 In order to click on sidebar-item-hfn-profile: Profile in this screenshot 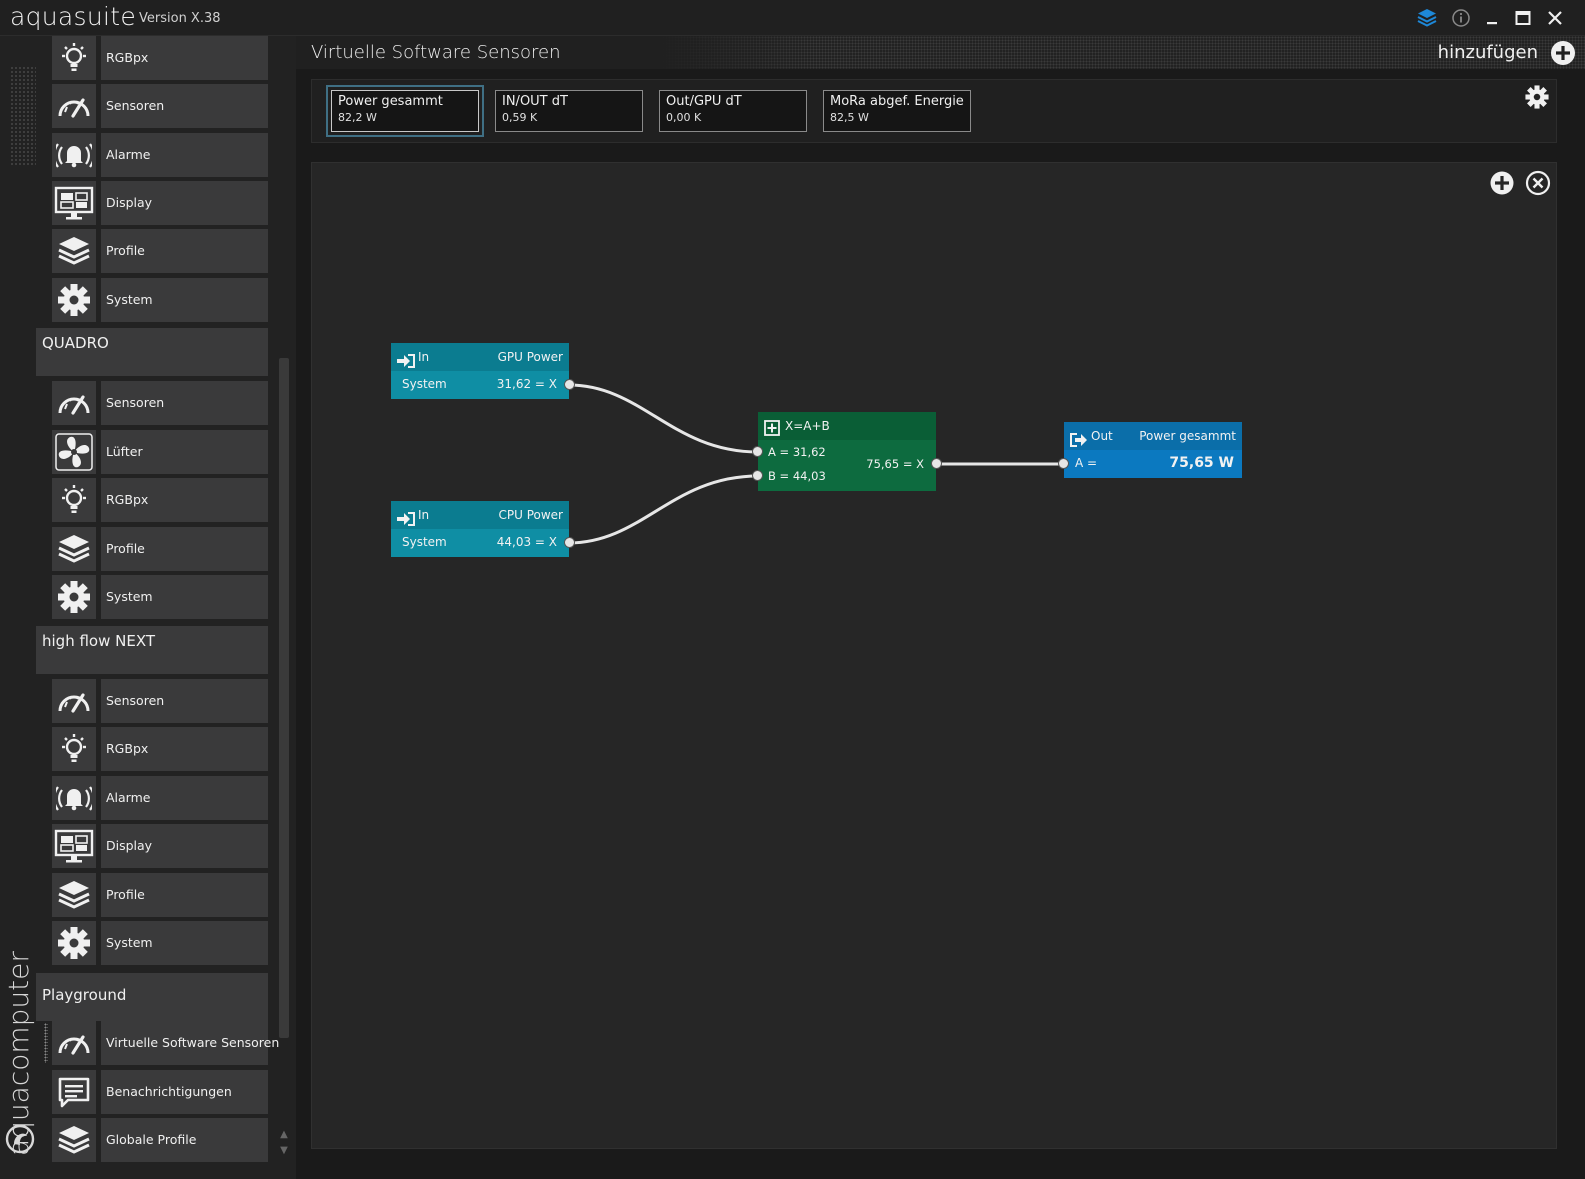, I will do `click(160, 895)`.